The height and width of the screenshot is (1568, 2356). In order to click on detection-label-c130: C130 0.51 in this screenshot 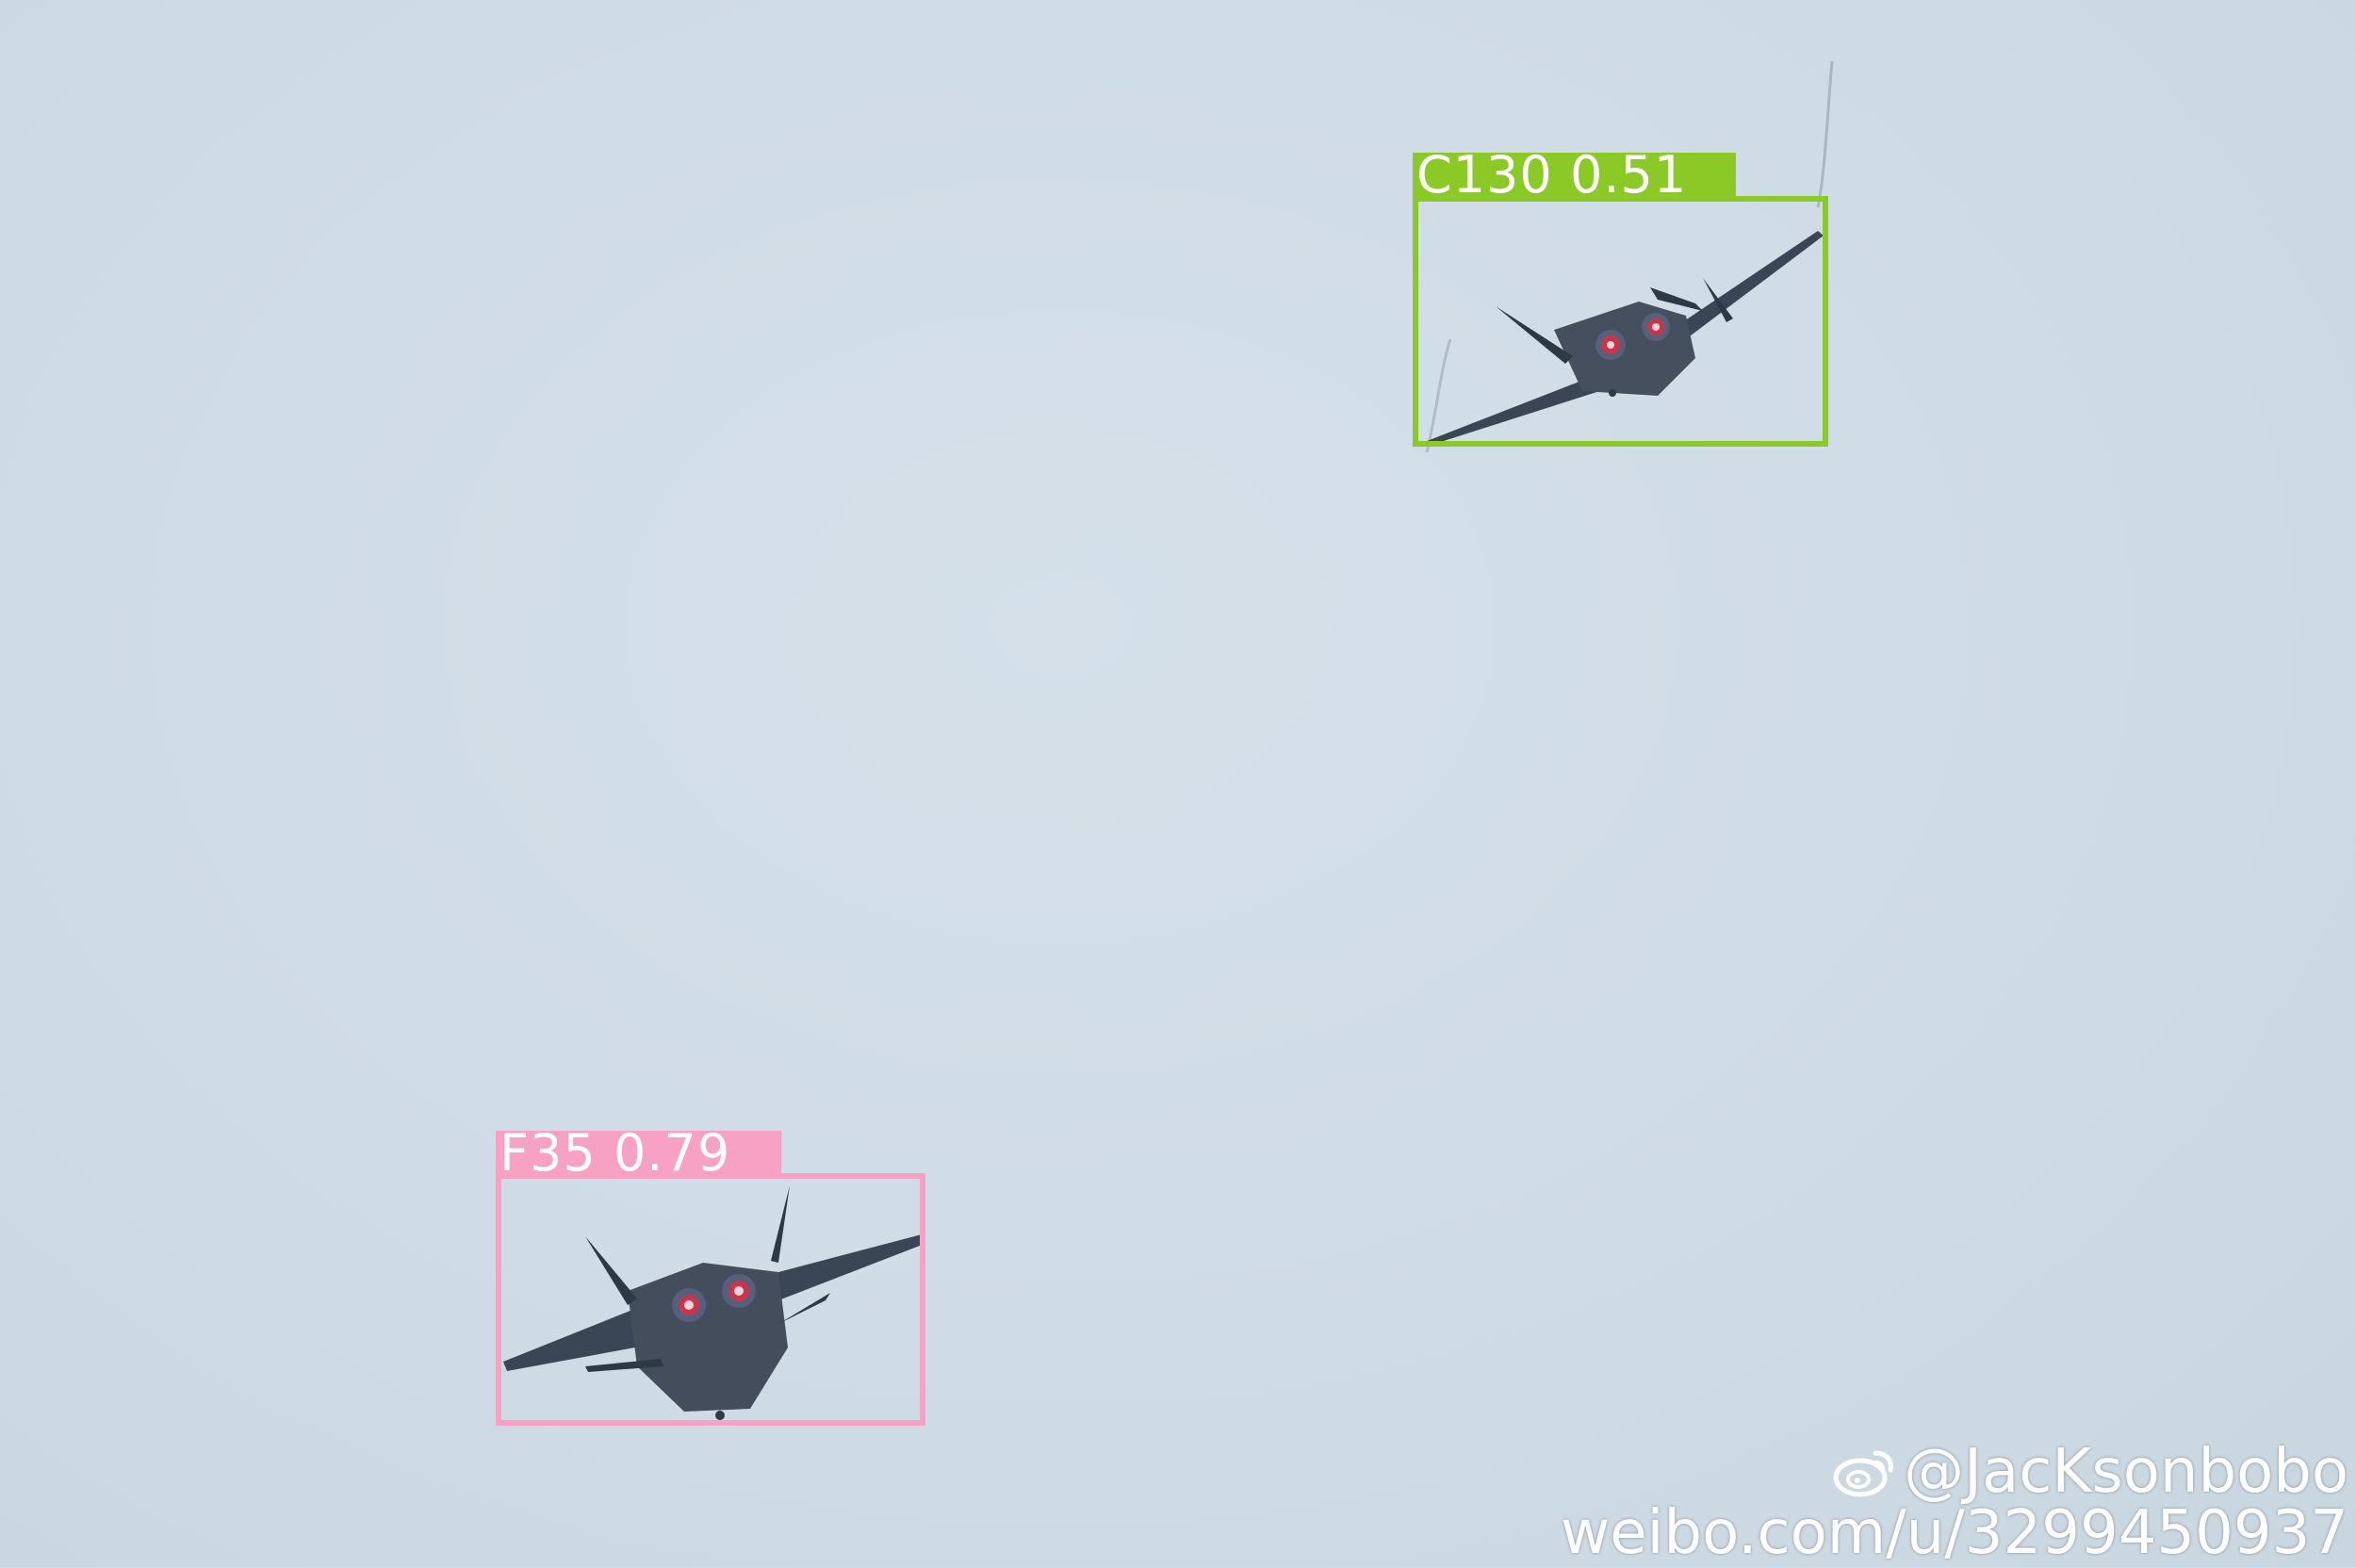, I will do `click(1574, 175)`.